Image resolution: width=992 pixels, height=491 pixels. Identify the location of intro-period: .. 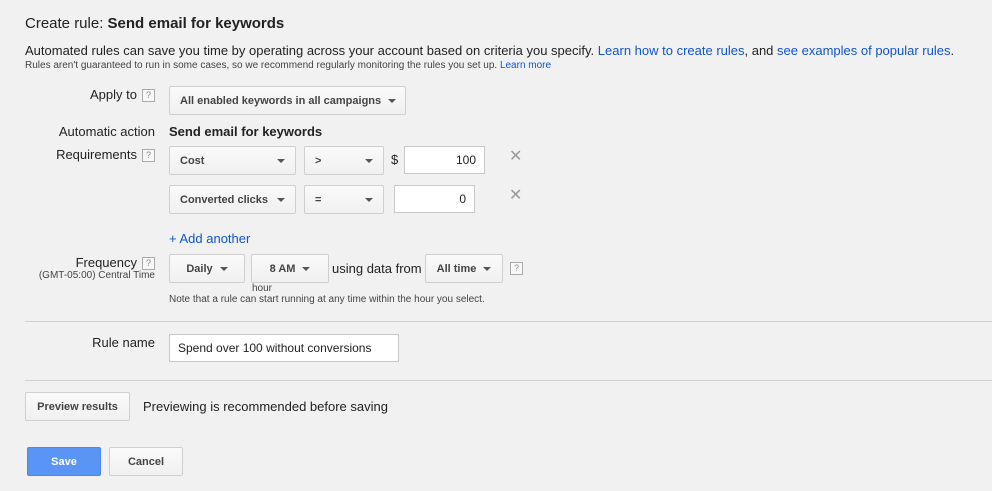
(952, 50).